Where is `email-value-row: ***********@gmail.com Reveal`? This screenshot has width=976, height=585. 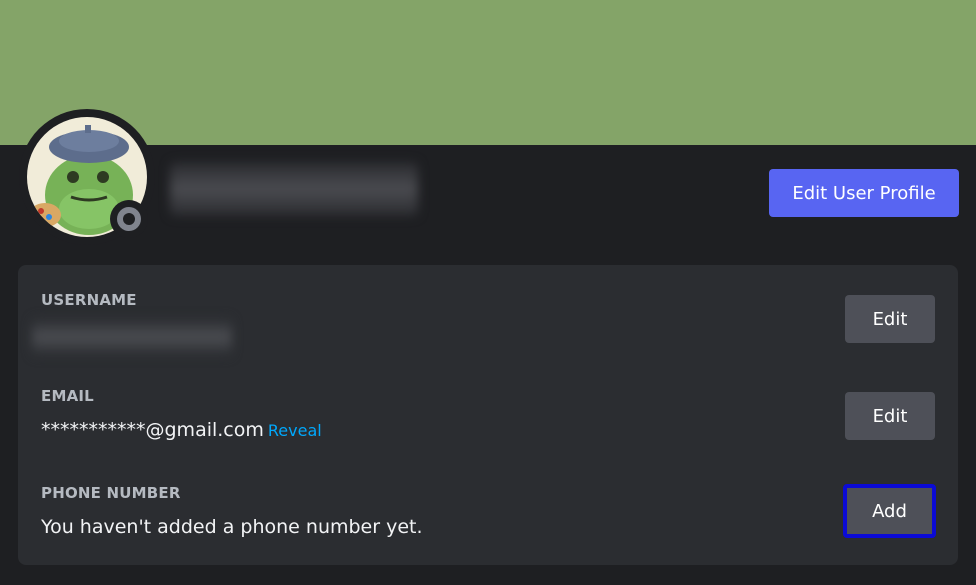 email-value-row: ***********@gmail.com Reveal is located at coordinates (181, 430).